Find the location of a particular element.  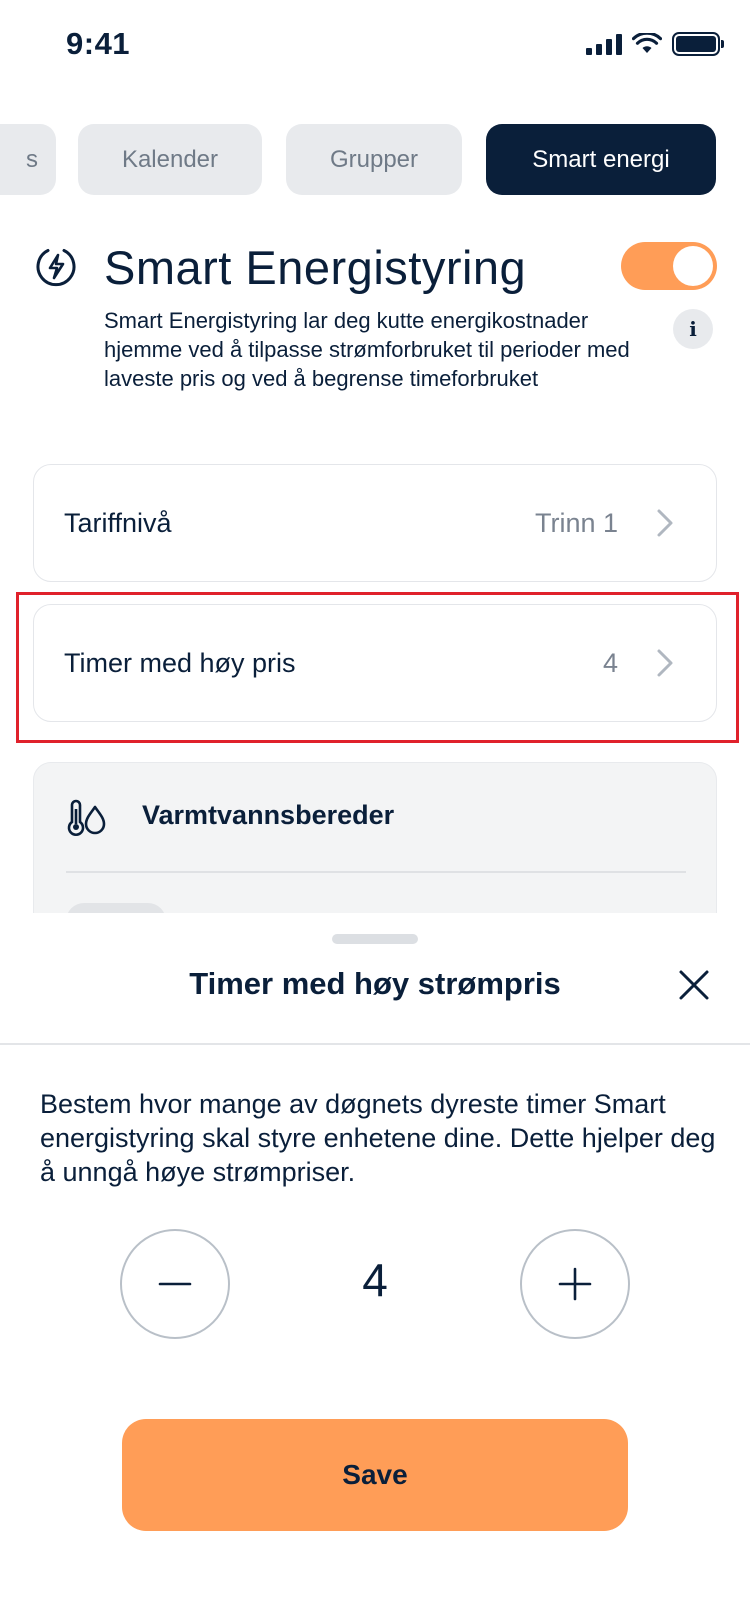

tariff-level-row: Tariffnivå Trinn 1 is located at coordinates (375, 523).